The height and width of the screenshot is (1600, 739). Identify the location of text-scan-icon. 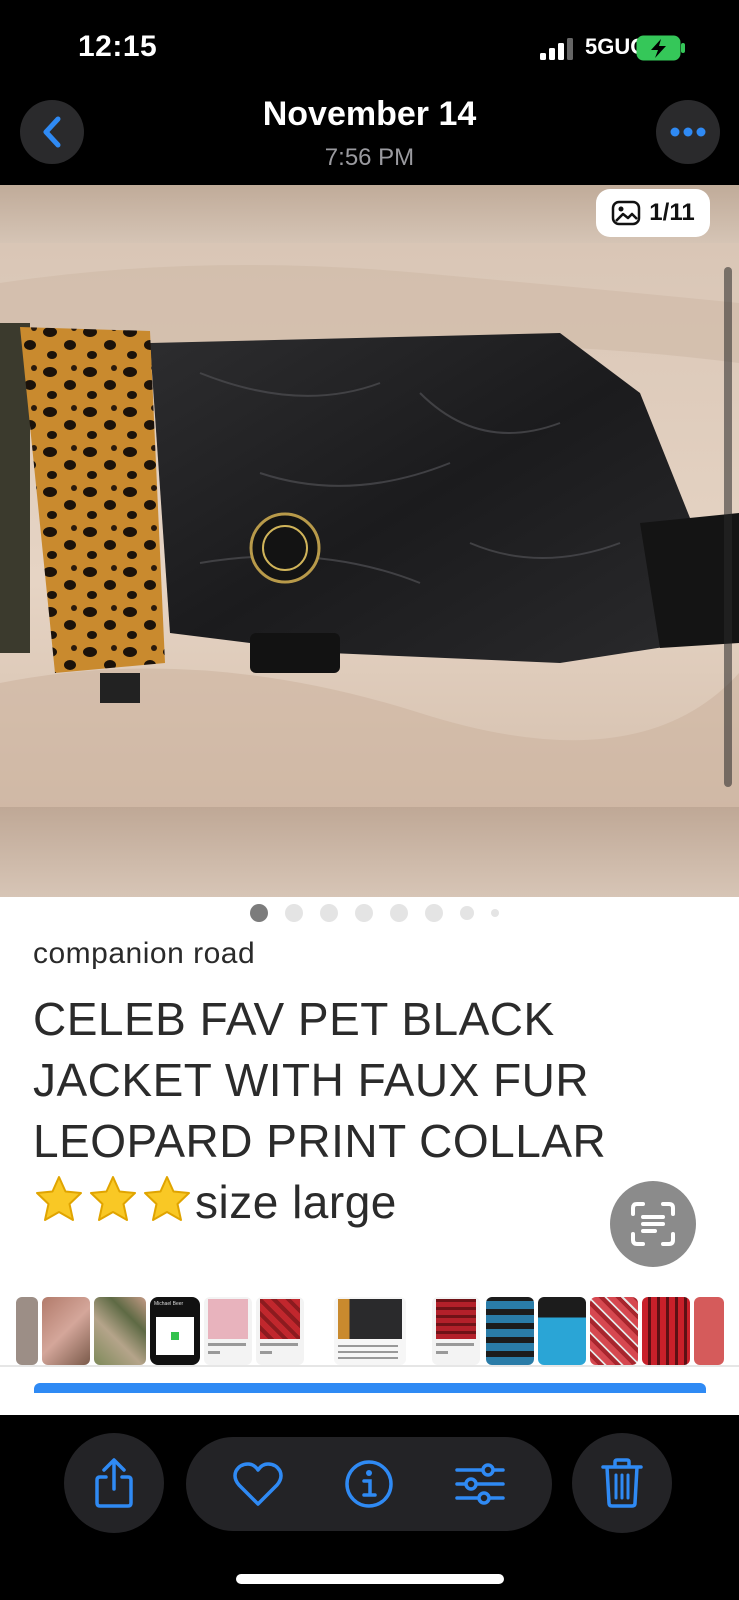
(653, 1224).